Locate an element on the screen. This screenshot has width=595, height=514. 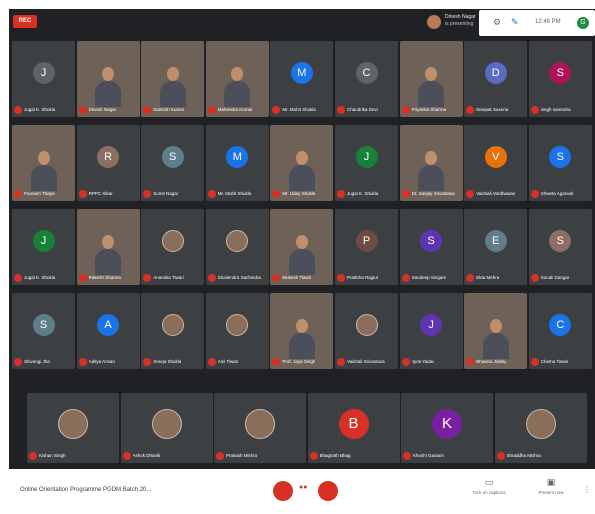
participant-tile: E Ekta Mehra is located at coordinates (496, 247).